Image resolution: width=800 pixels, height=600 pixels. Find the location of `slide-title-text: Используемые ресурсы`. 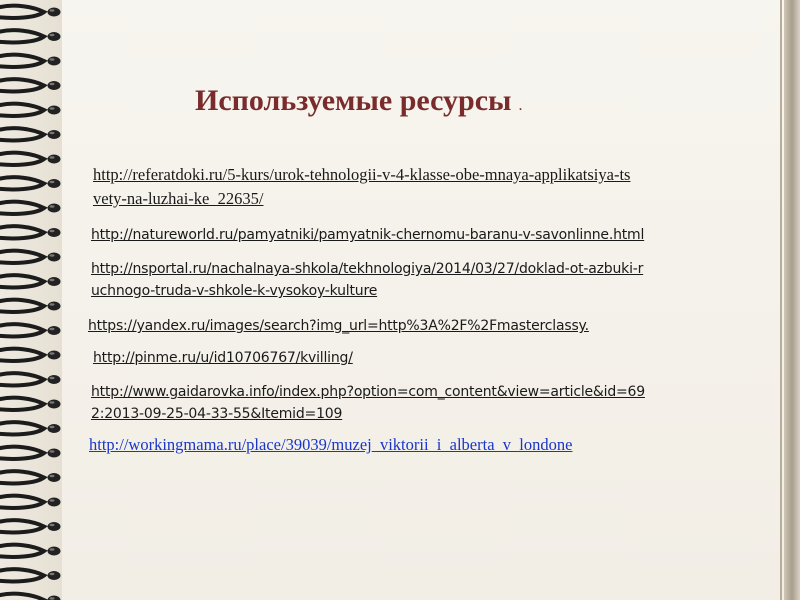

slide-title-text: Используемые ресурсы is located at coordinates (353, 100).